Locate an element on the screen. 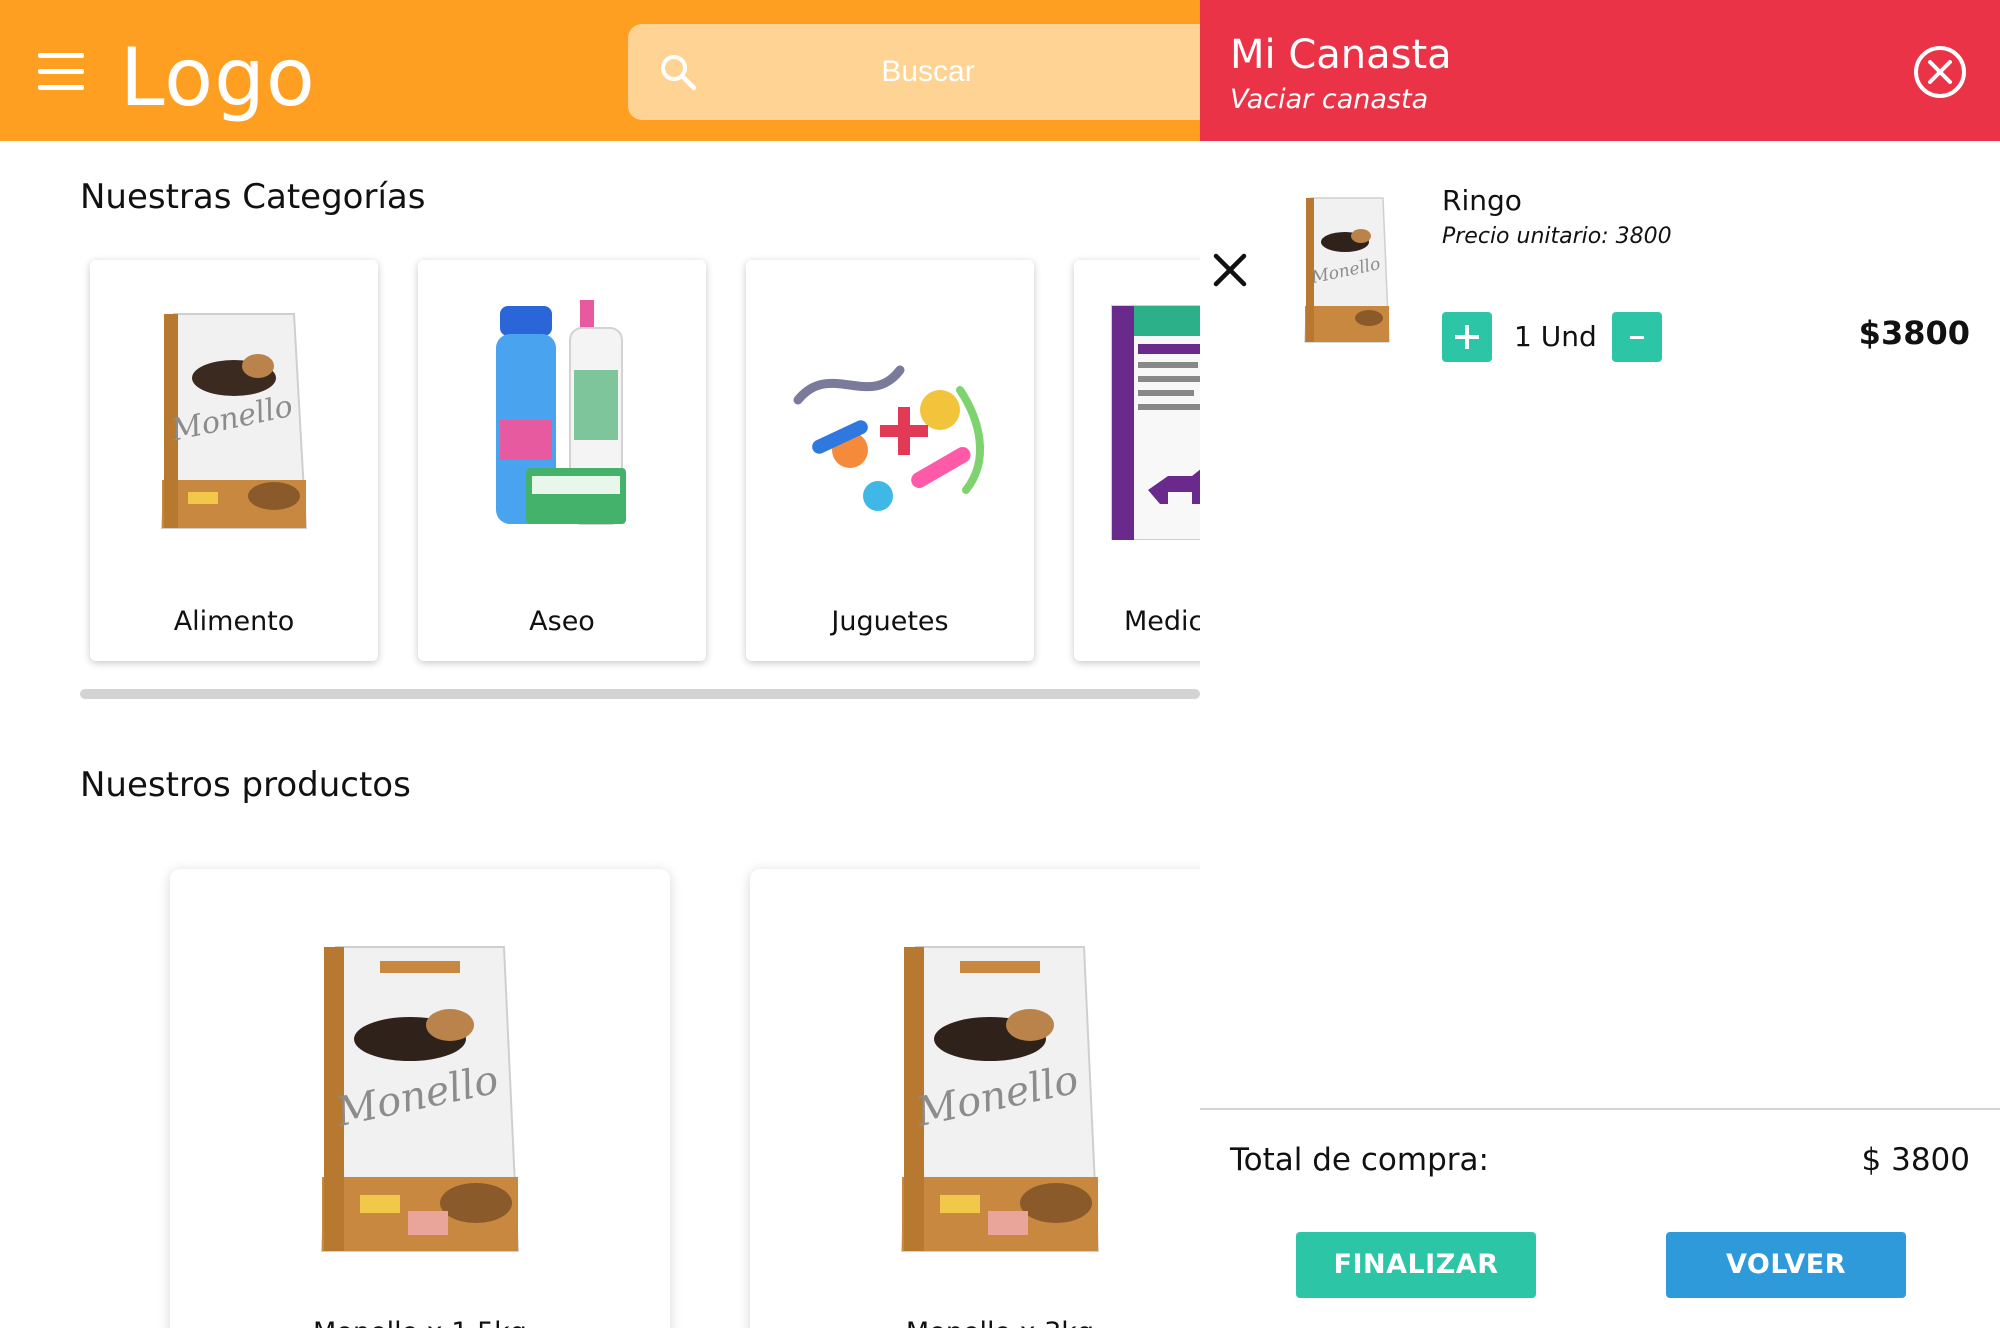 This screenshot has width=2000, height=1328. cart-item-name: Ringo is located at coordinates (1482, 200).